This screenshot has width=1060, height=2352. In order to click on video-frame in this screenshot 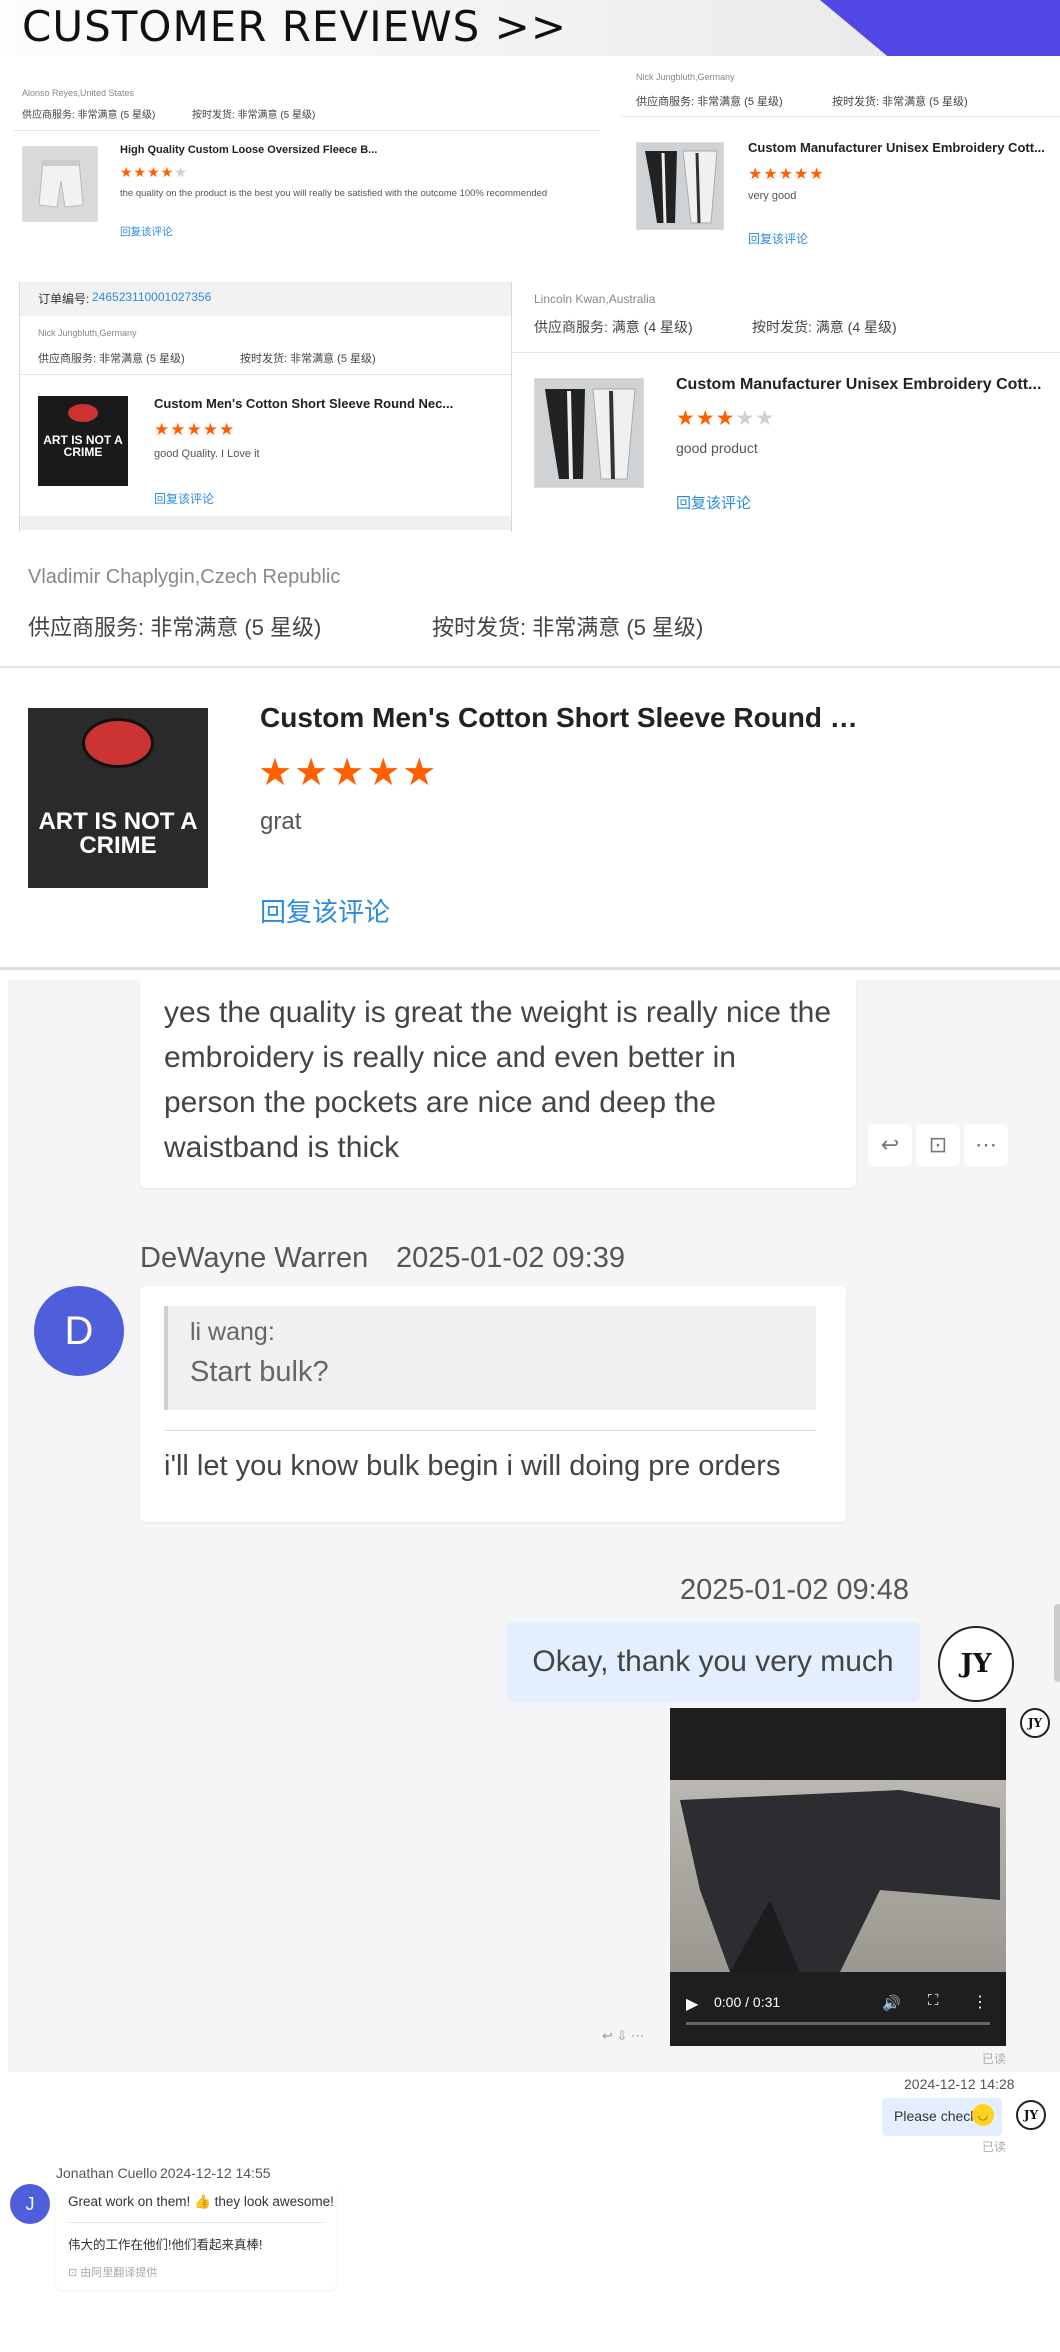, I will do `click(838, 1876)`.